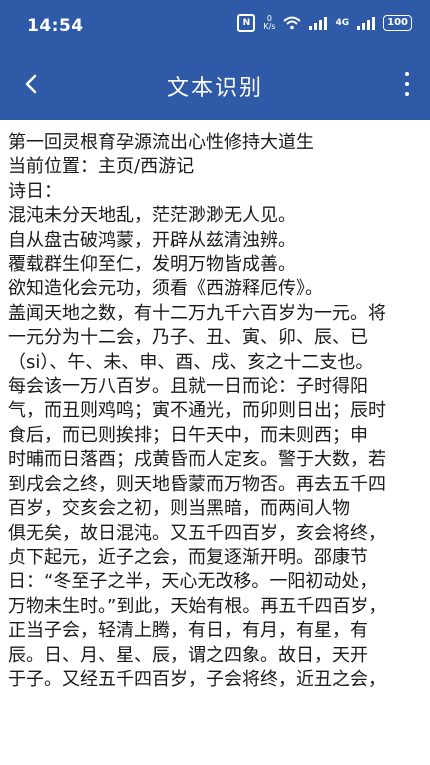 The image size is (430, 765). I want to click on status-icons: N 0 K/s 4G 100, so click(324, 23).